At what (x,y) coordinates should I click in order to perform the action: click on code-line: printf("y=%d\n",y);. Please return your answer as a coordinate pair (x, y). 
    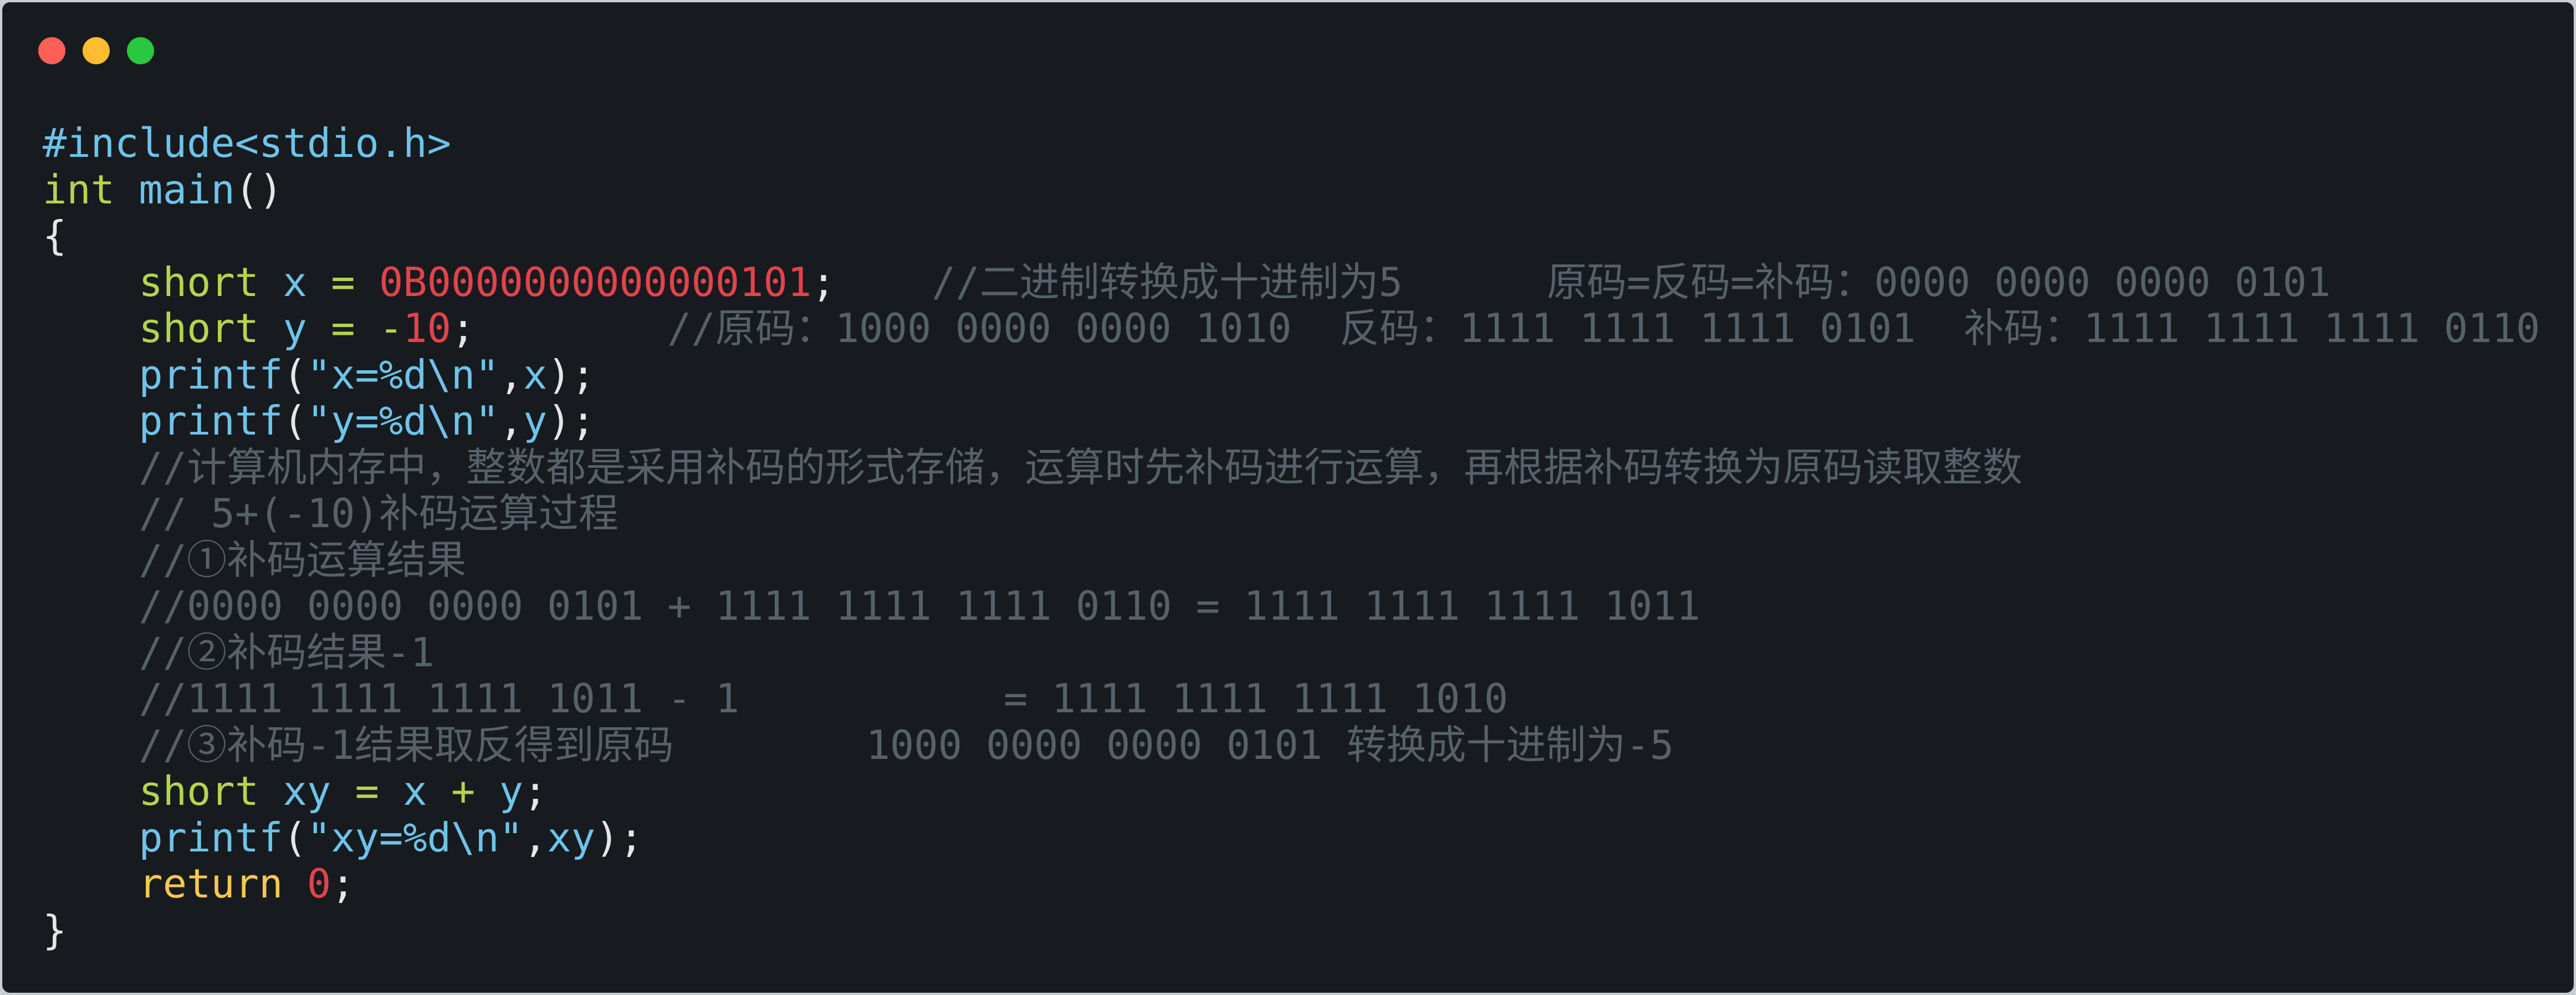
    Looking at the image, I should click on (1291, 421).